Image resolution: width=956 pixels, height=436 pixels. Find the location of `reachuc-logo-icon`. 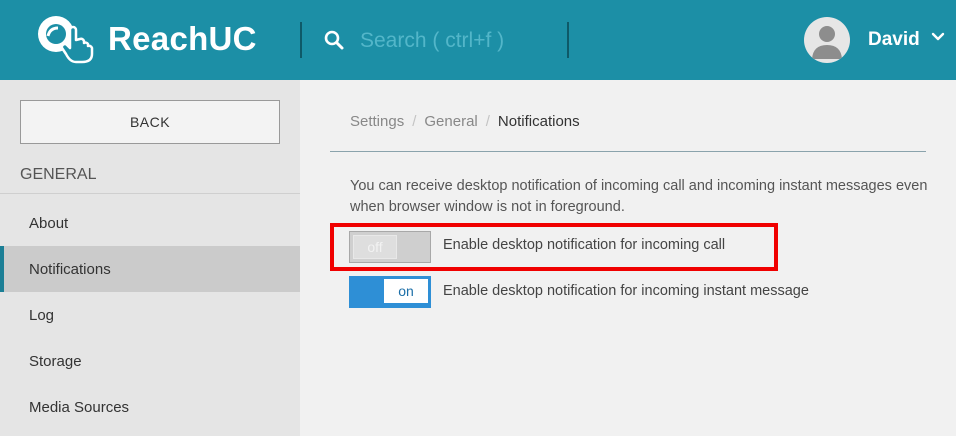

reachuc-logo-icon is located at coordinates (66, 39).